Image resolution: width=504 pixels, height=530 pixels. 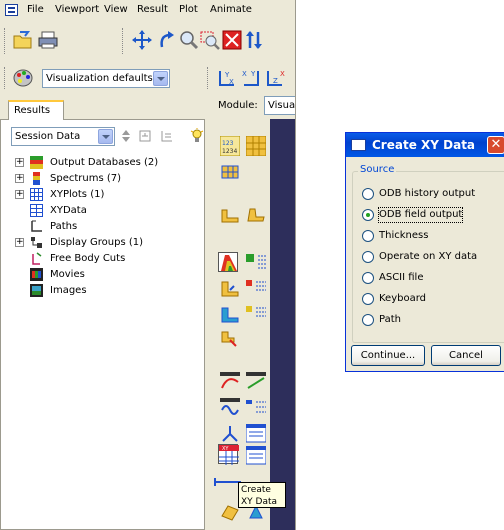 I want to click on radio-label: ODB field output, so click(x=420, y=215).